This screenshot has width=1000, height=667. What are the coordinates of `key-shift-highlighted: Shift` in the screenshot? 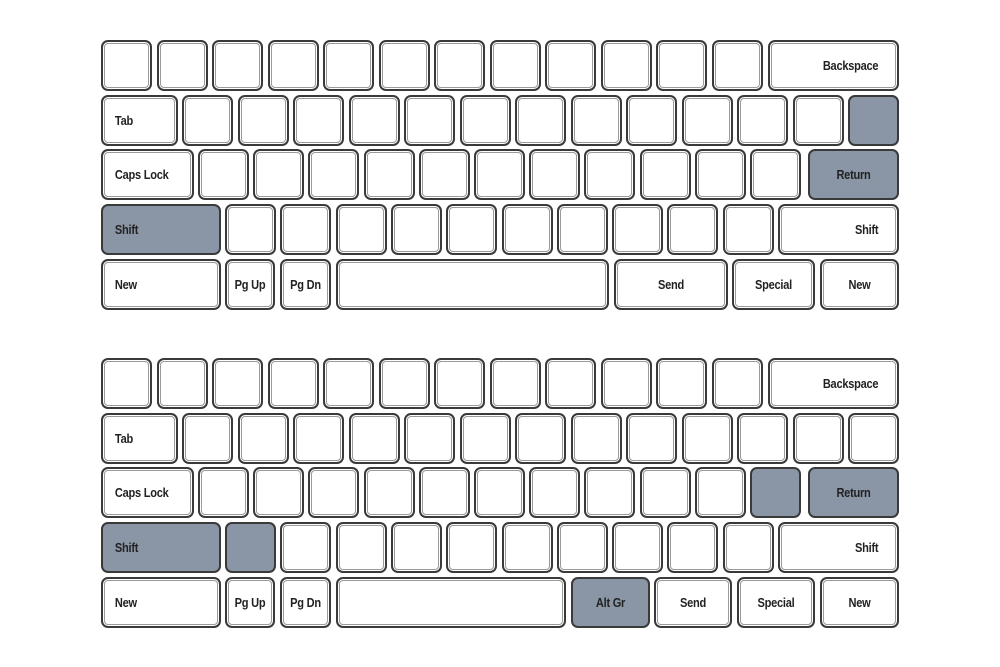 It's located at (161, 229).